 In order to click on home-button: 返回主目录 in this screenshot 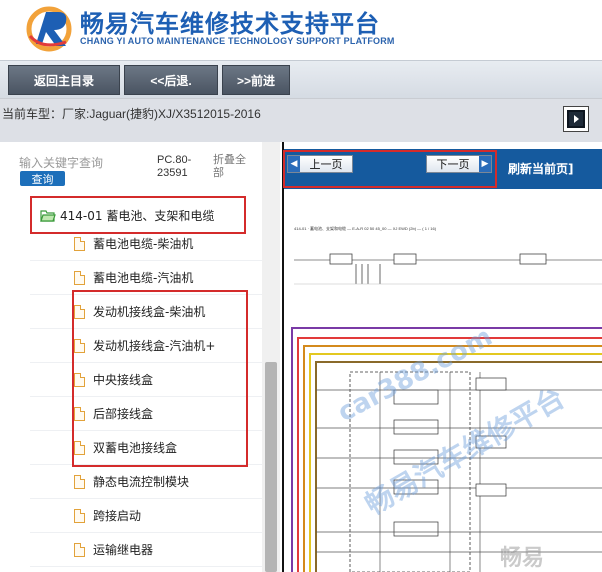, I will do `click(64, 80)`.